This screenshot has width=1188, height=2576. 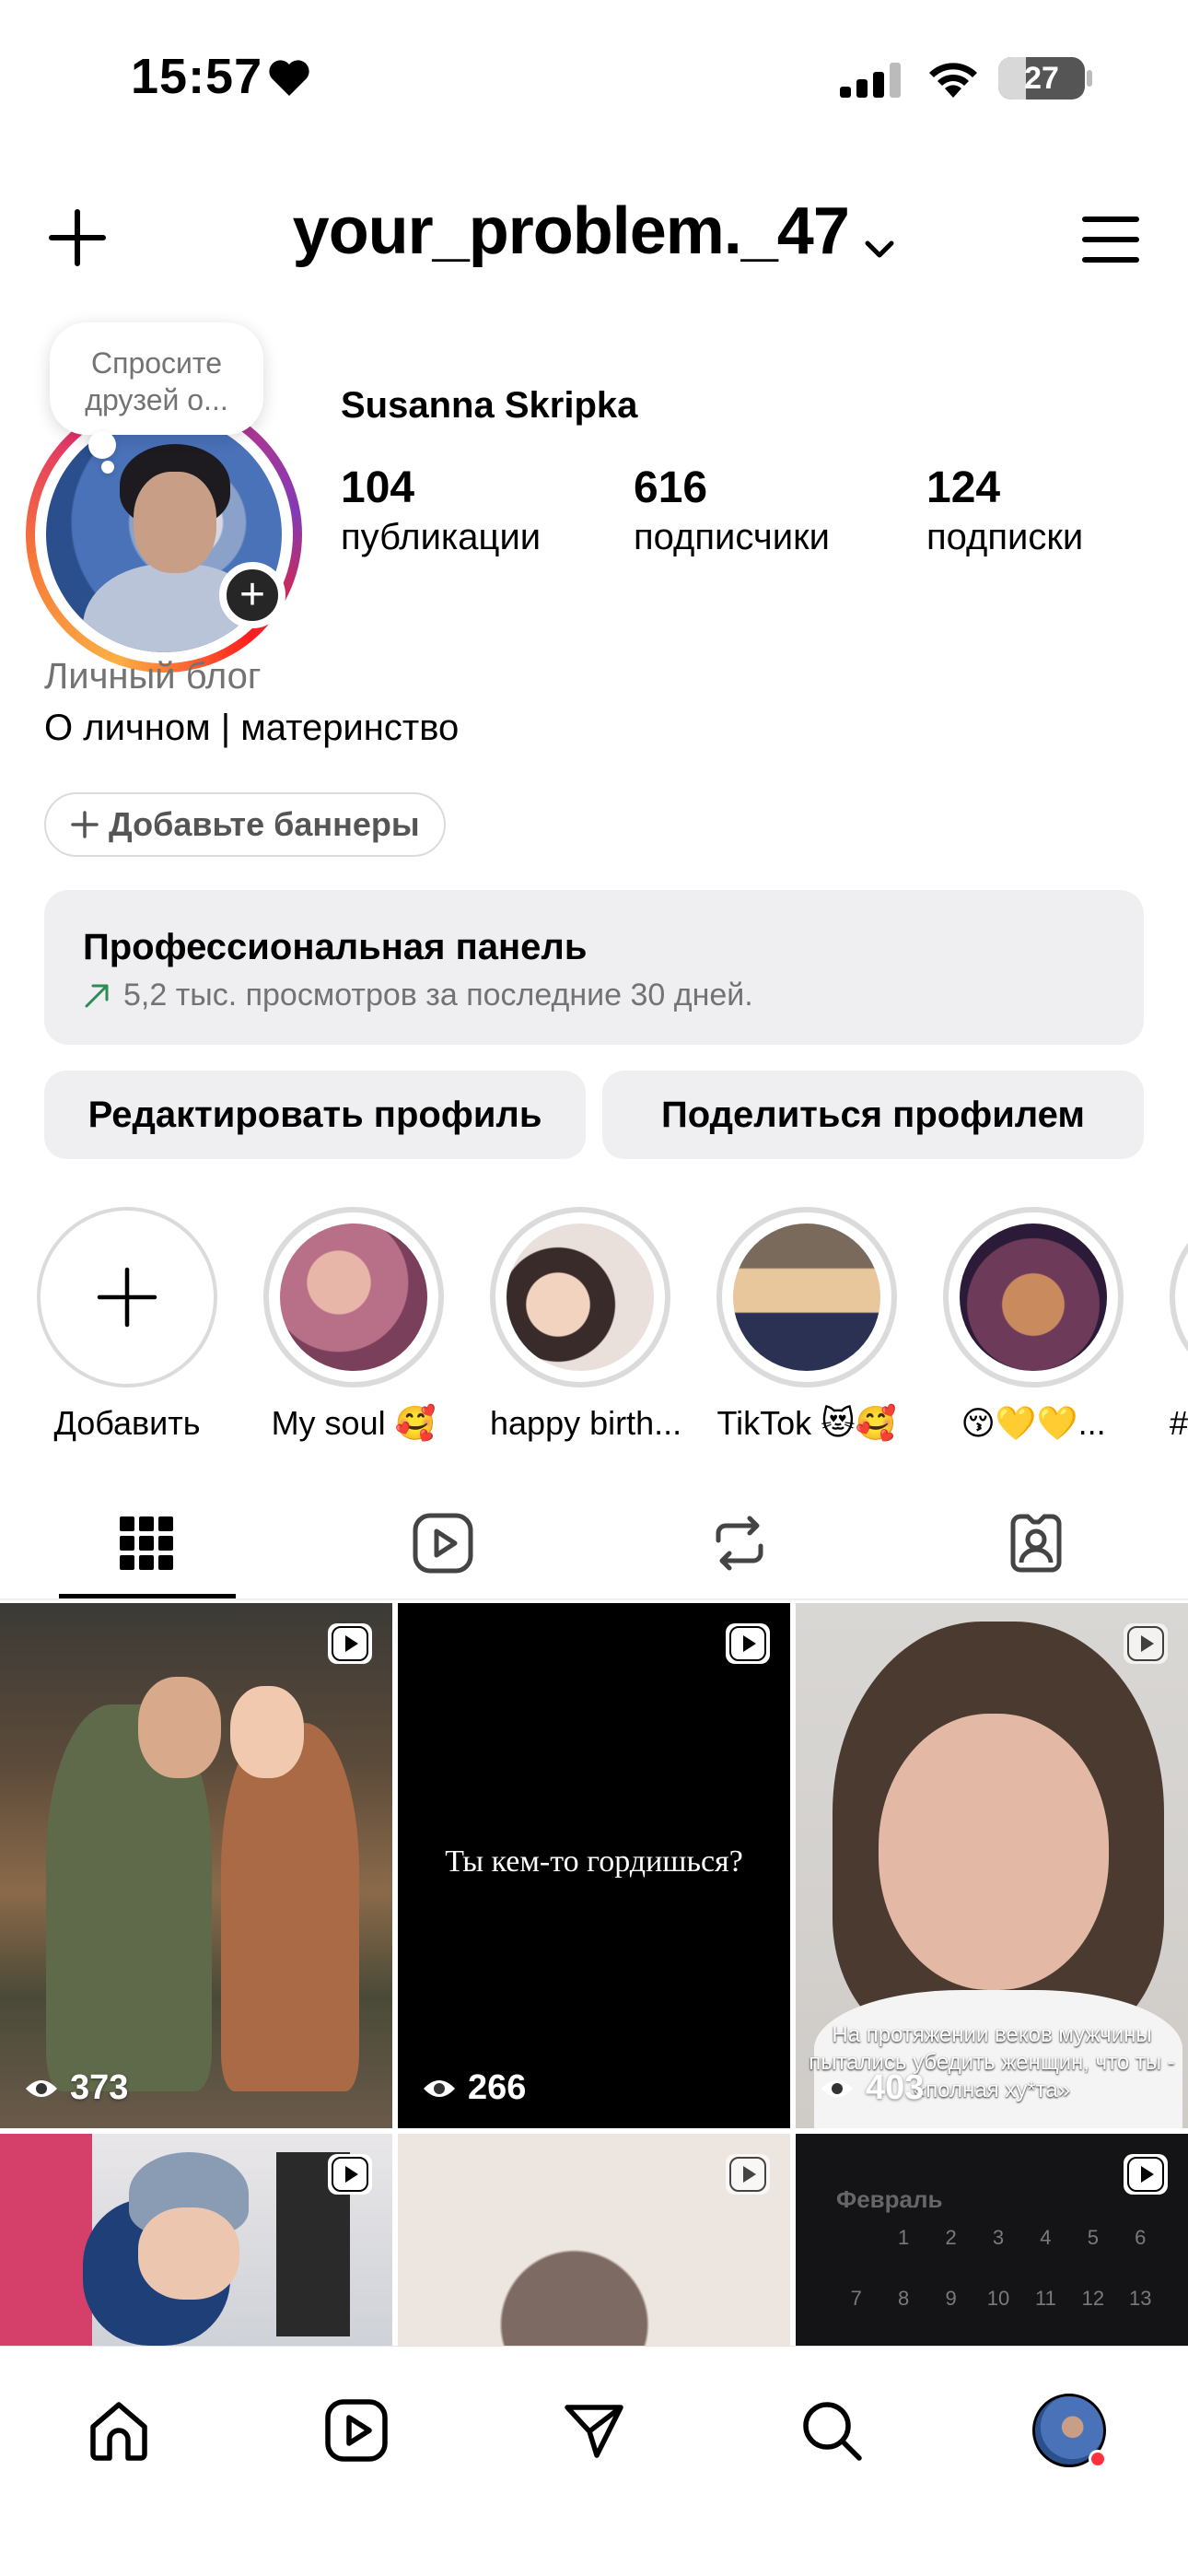 I want to click on calendar-day: 10, so click(x=998, y=2298).